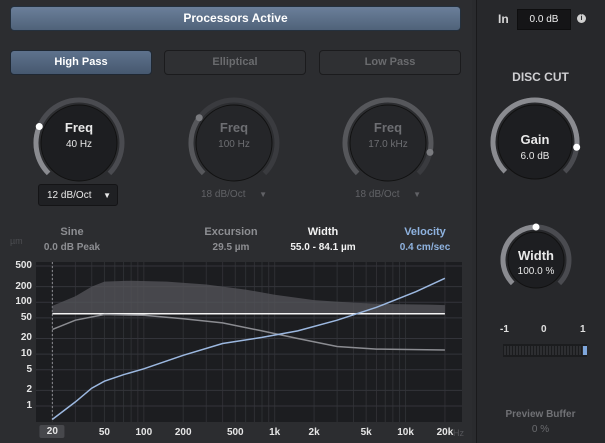  What do you see at coordinates (72, 239) in the screenshot?
I see `stat-sine: Sine 0.0 dB Peak` at bounding box center [72, 239].